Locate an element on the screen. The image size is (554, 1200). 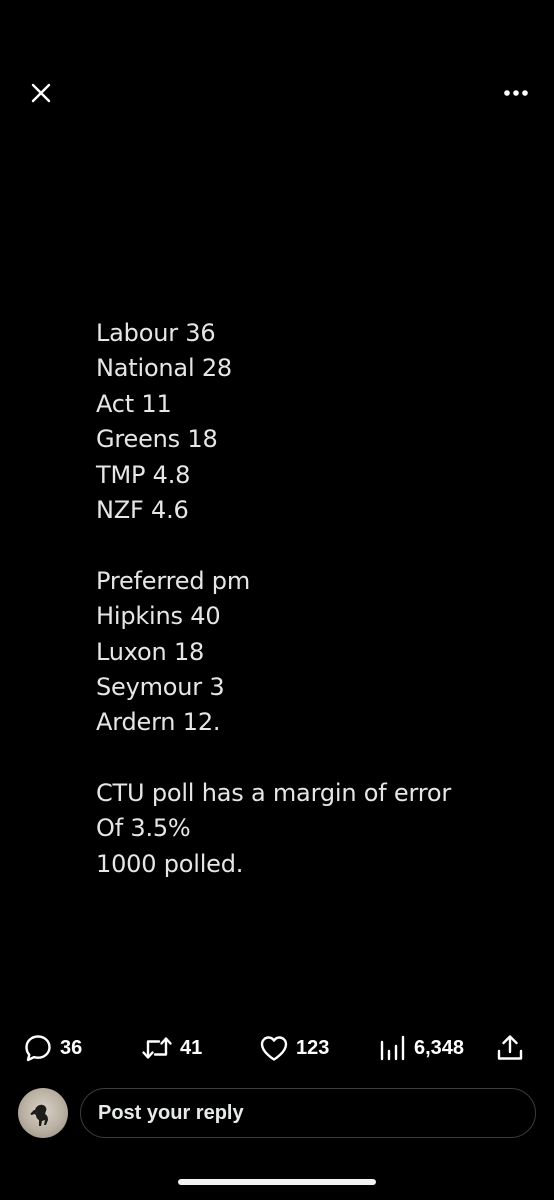
share-button is located at coordinates (510, 1048).